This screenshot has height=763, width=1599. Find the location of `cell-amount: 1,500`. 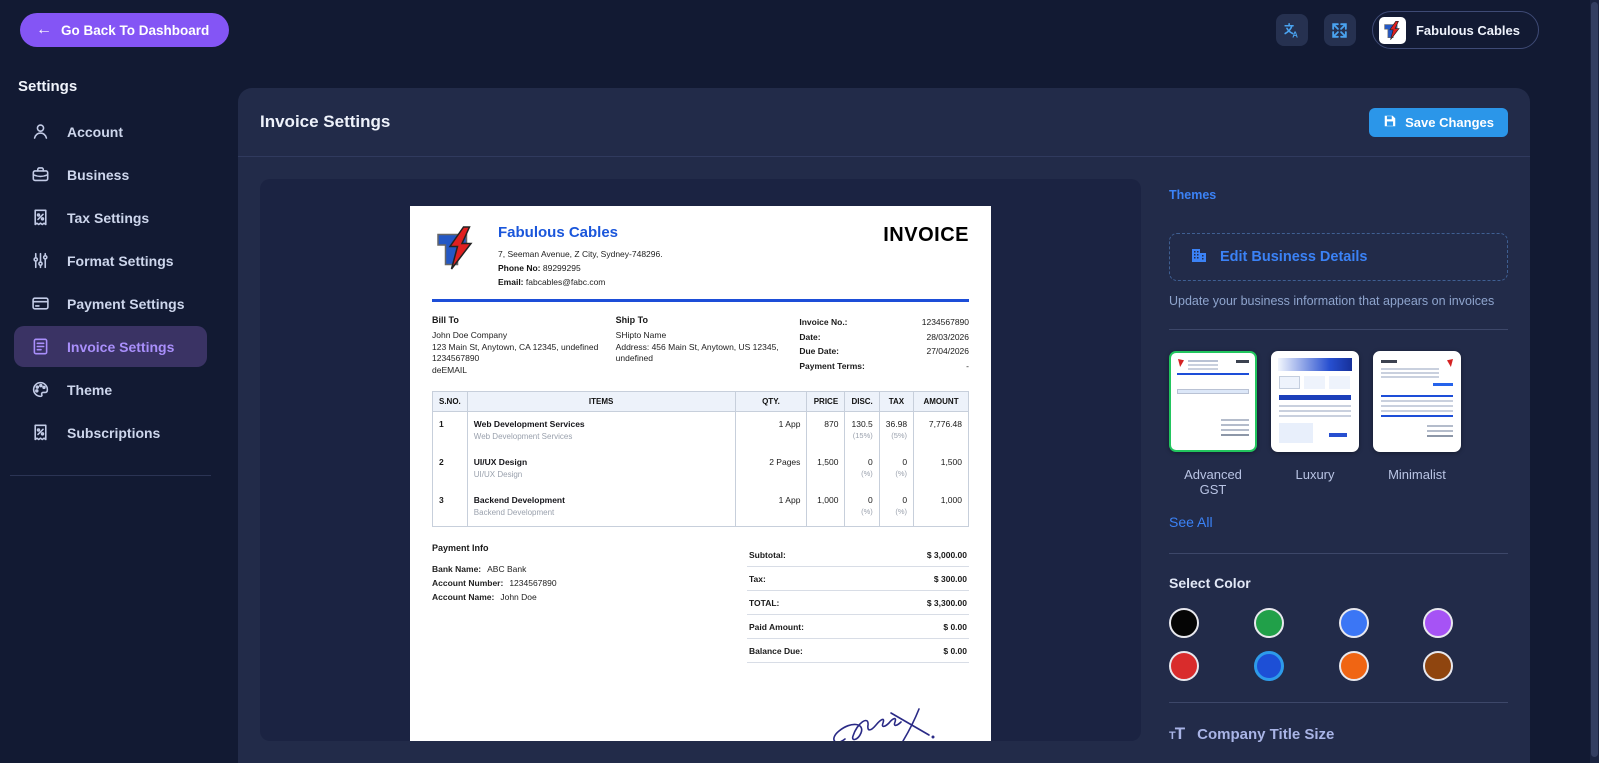

cell-amount: 1,500 is located at coordinates (941, 469).